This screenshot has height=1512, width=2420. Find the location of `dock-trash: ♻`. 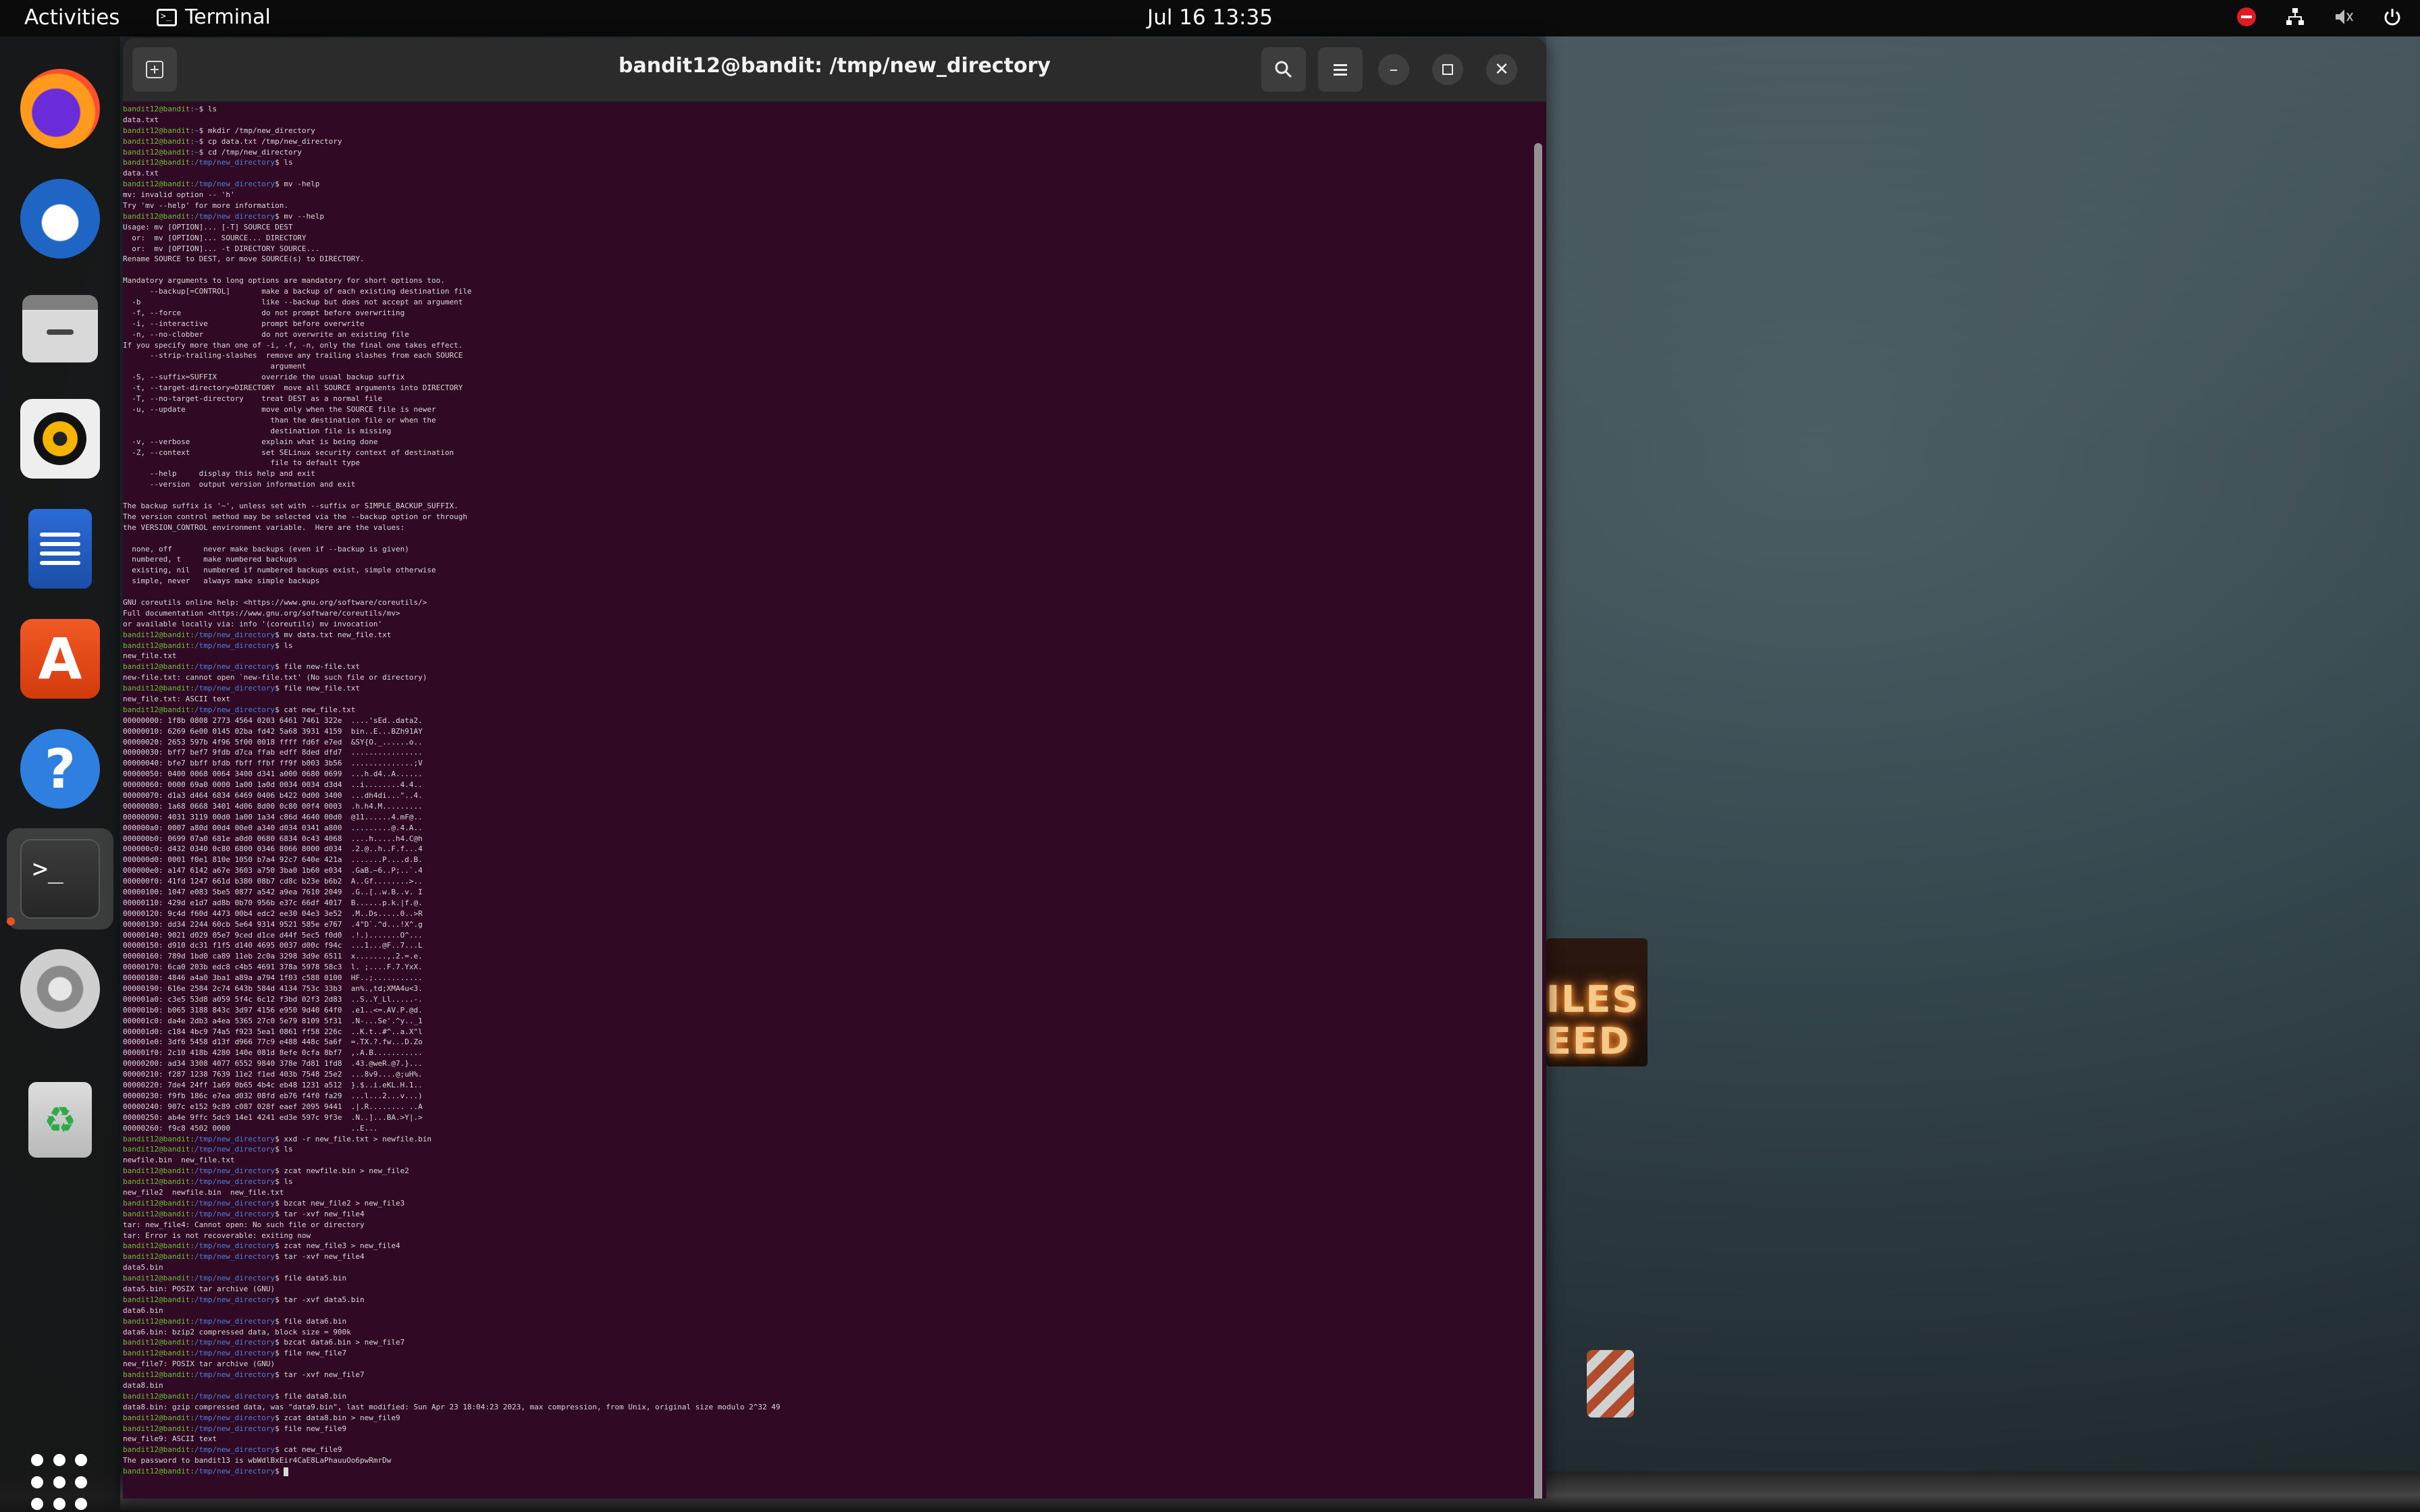

dock-trash: ♻ is located at coordinates (60, 1119).